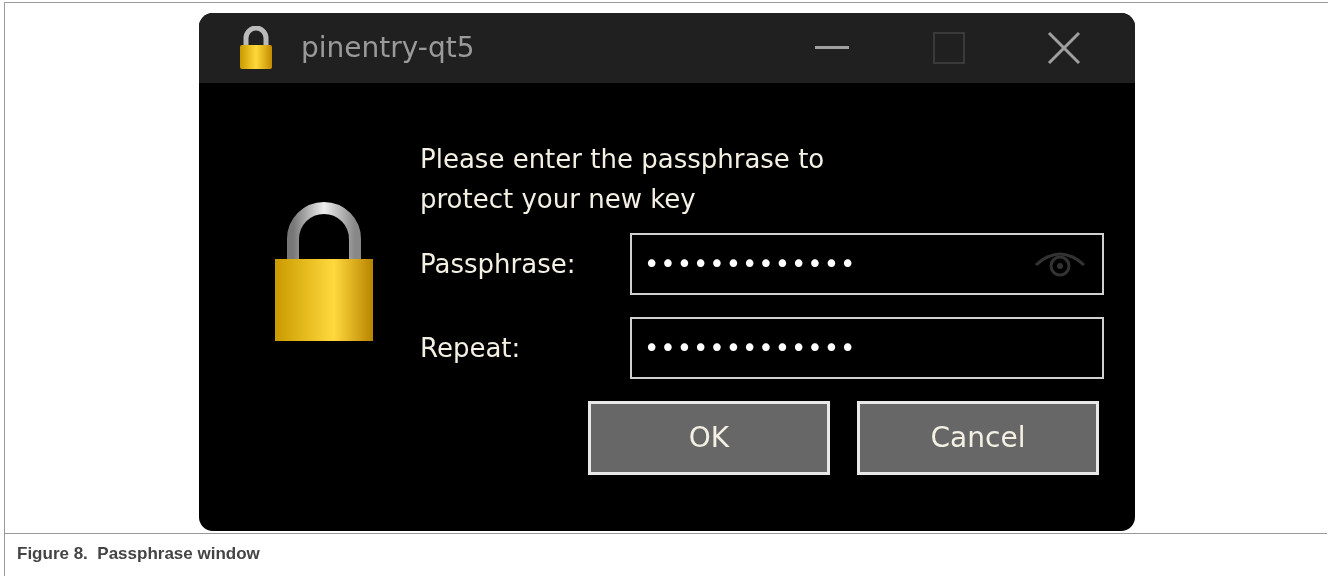 Image resolution: width=1328 pixels, height=576 pixels. Describe the element at coordinates (498, 264) in the screenshot. I see `field-label: Passphrase:` at that location.